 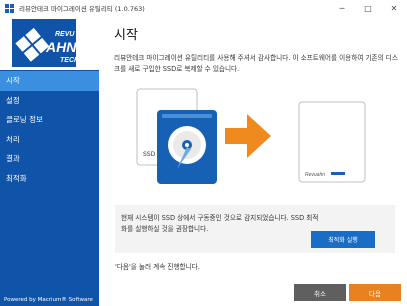 I want to click on sidebar-nav: 시작 설정 클로닝 정보 처리 결과 최적화, so click(x=49, y=129).